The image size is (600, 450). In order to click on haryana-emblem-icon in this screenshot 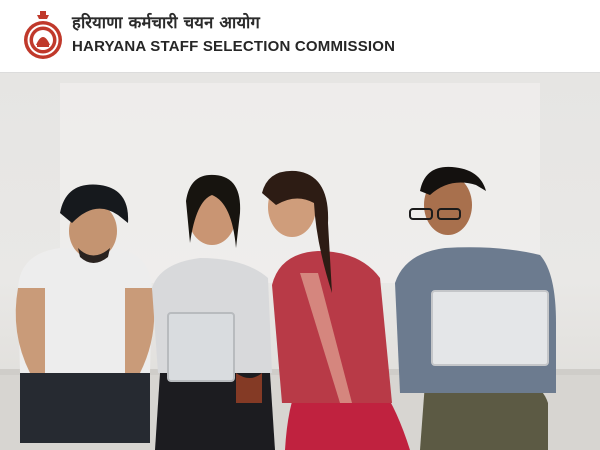, I will do `click(43, 36)`.